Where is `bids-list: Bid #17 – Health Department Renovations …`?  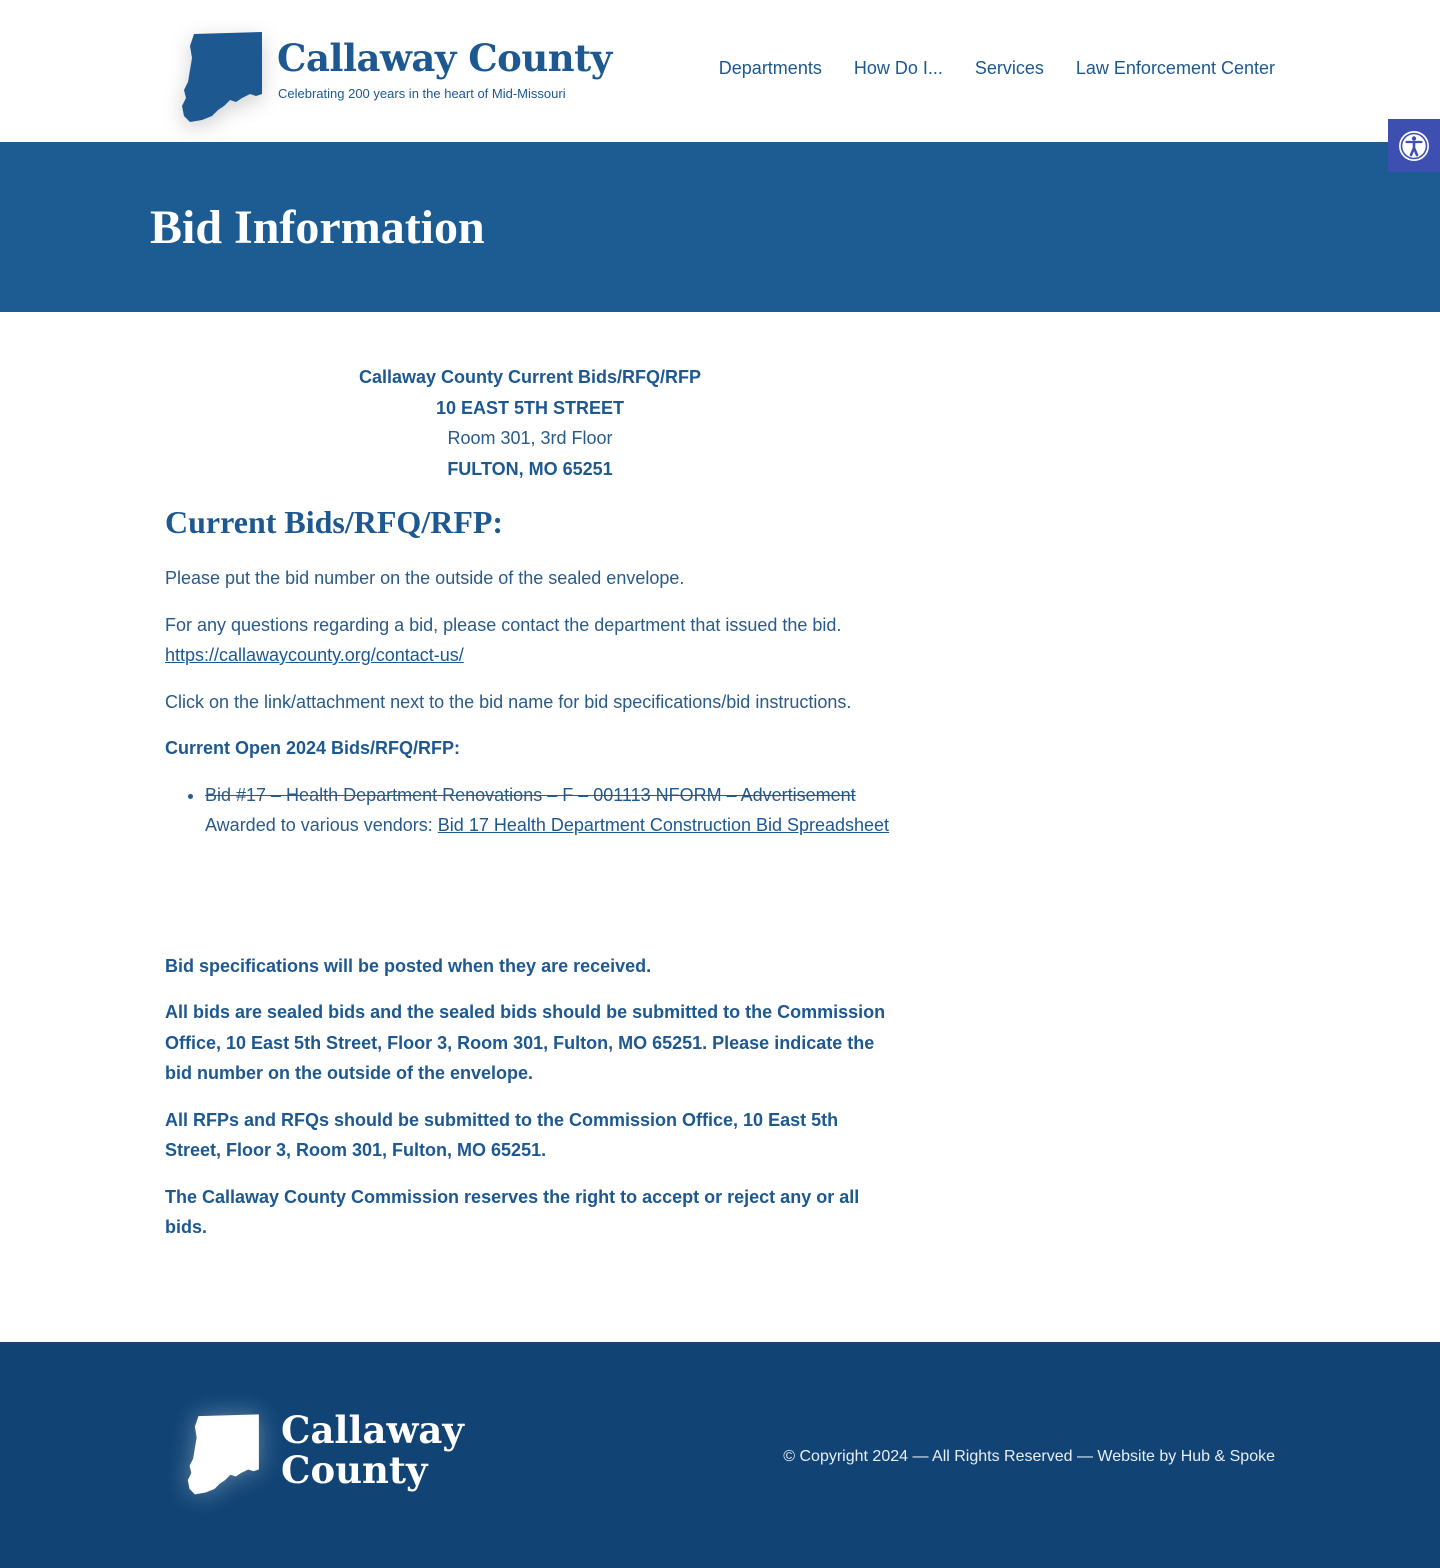 bids-list: Bid #17 – Health Department Renovations … is located at coordinates (550, 810).